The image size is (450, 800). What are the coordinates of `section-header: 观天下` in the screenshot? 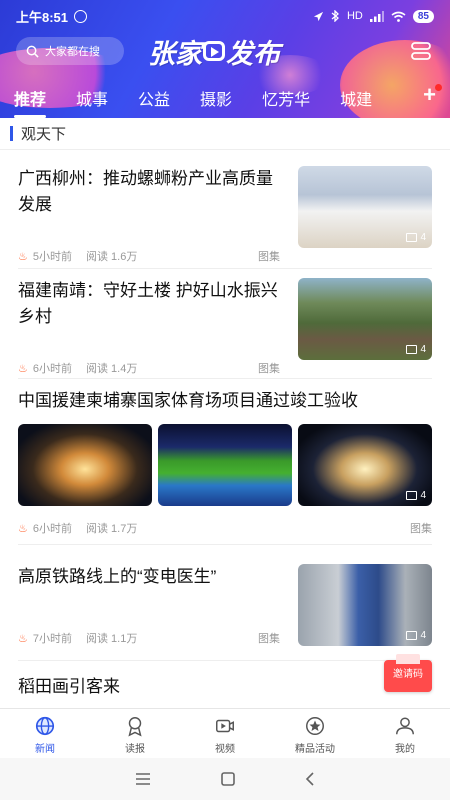 It's located at (225, 134).